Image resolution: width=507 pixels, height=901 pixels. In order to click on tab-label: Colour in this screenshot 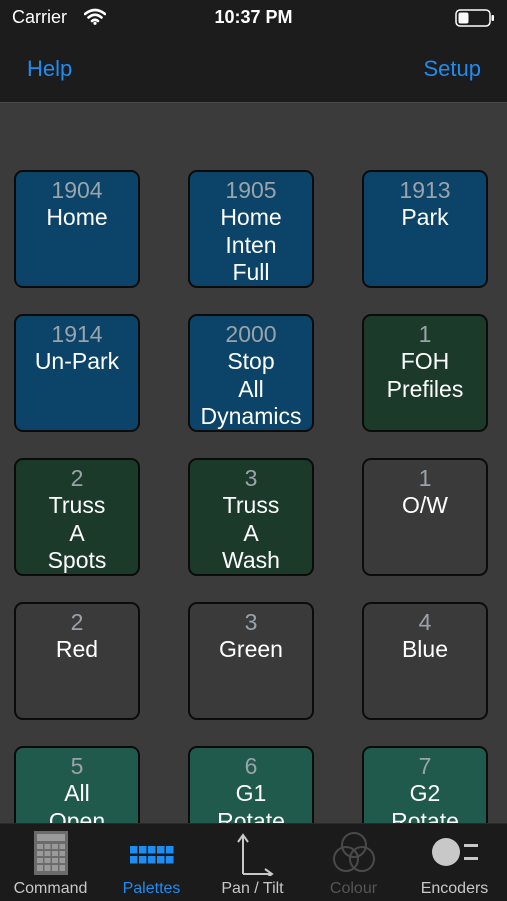, I will do `click(353, 888)`.